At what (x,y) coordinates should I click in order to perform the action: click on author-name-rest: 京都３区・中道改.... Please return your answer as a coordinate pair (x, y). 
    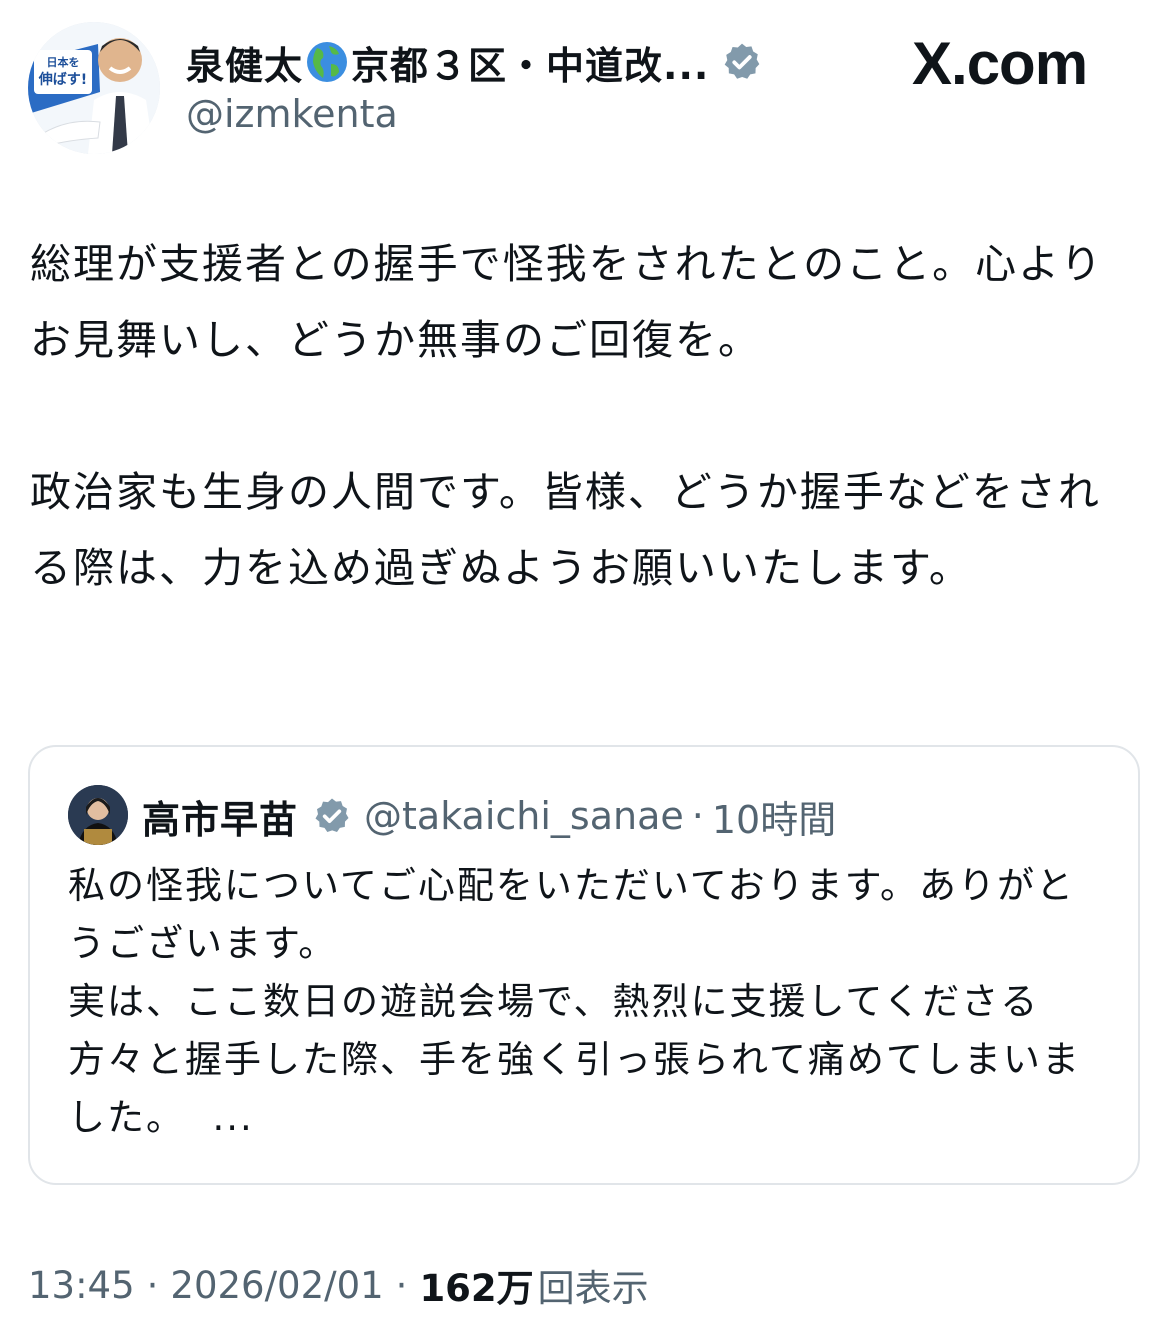
    Looking at the image, I should click on (530, 62).